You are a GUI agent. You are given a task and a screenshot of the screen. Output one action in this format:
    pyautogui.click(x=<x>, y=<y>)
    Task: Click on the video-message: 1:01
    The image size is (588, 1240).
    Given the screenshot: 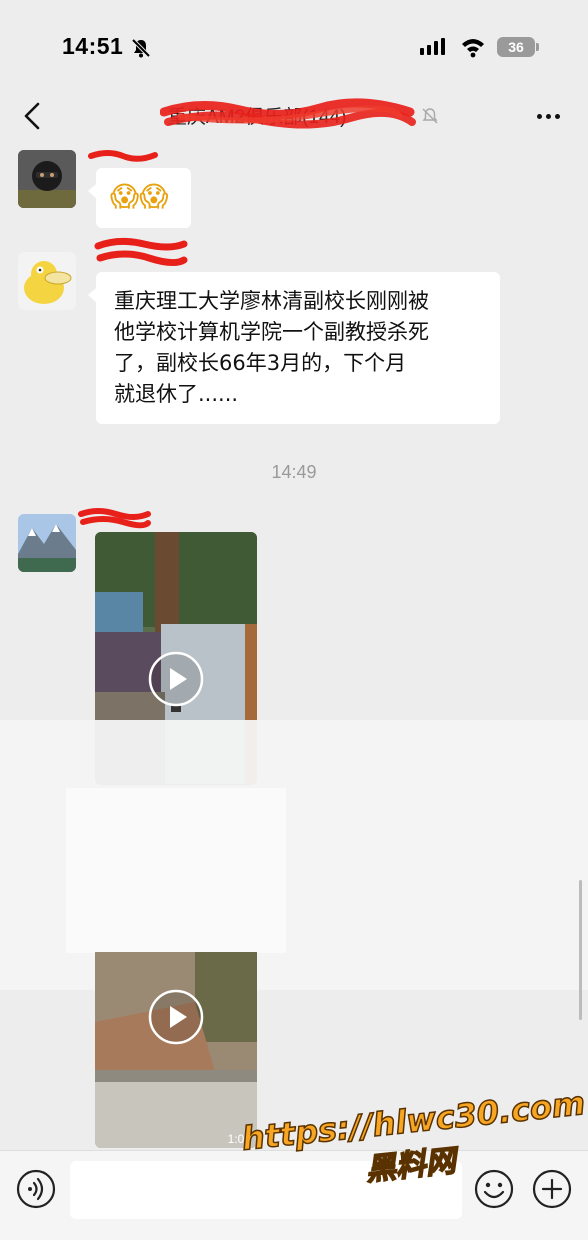 What is the action you would take?
    pyautogui.click(x=176, y=1050)
    